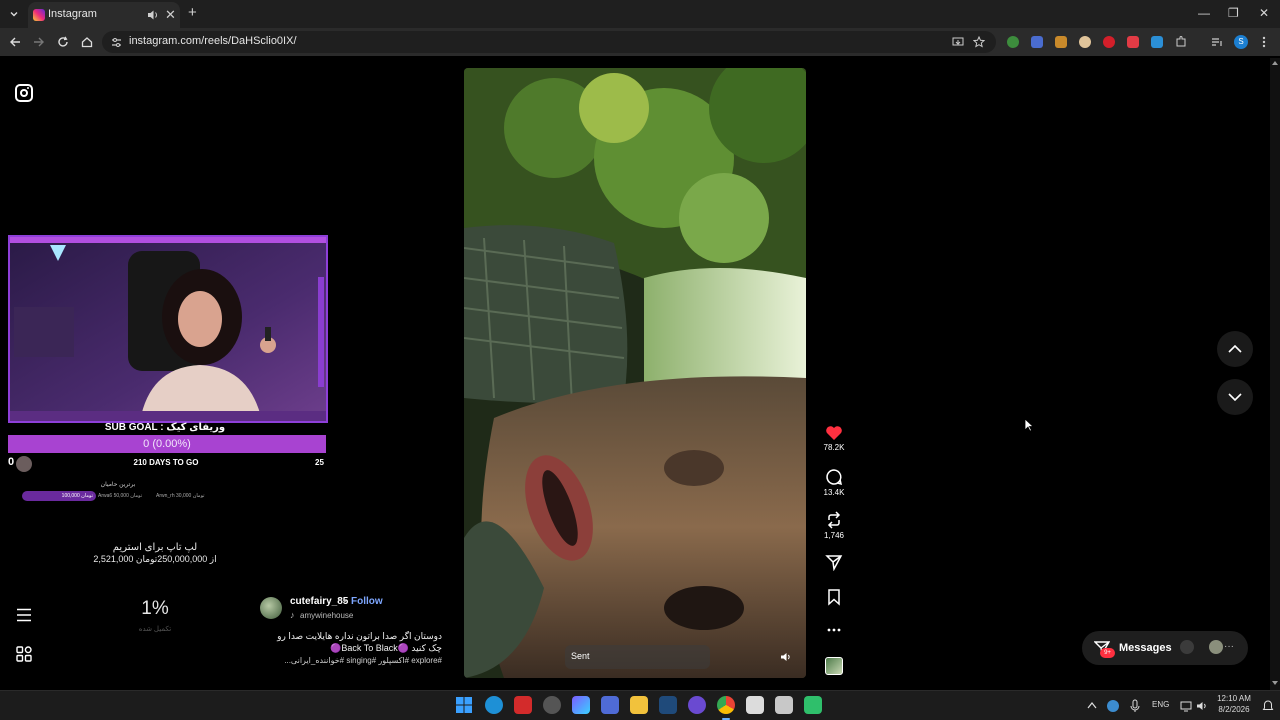 The width and height of the screenshot is (1280, 720). Describe the element at coordinates (1037, 42) in the screenshot. I see `extension-2-icon` at that location.